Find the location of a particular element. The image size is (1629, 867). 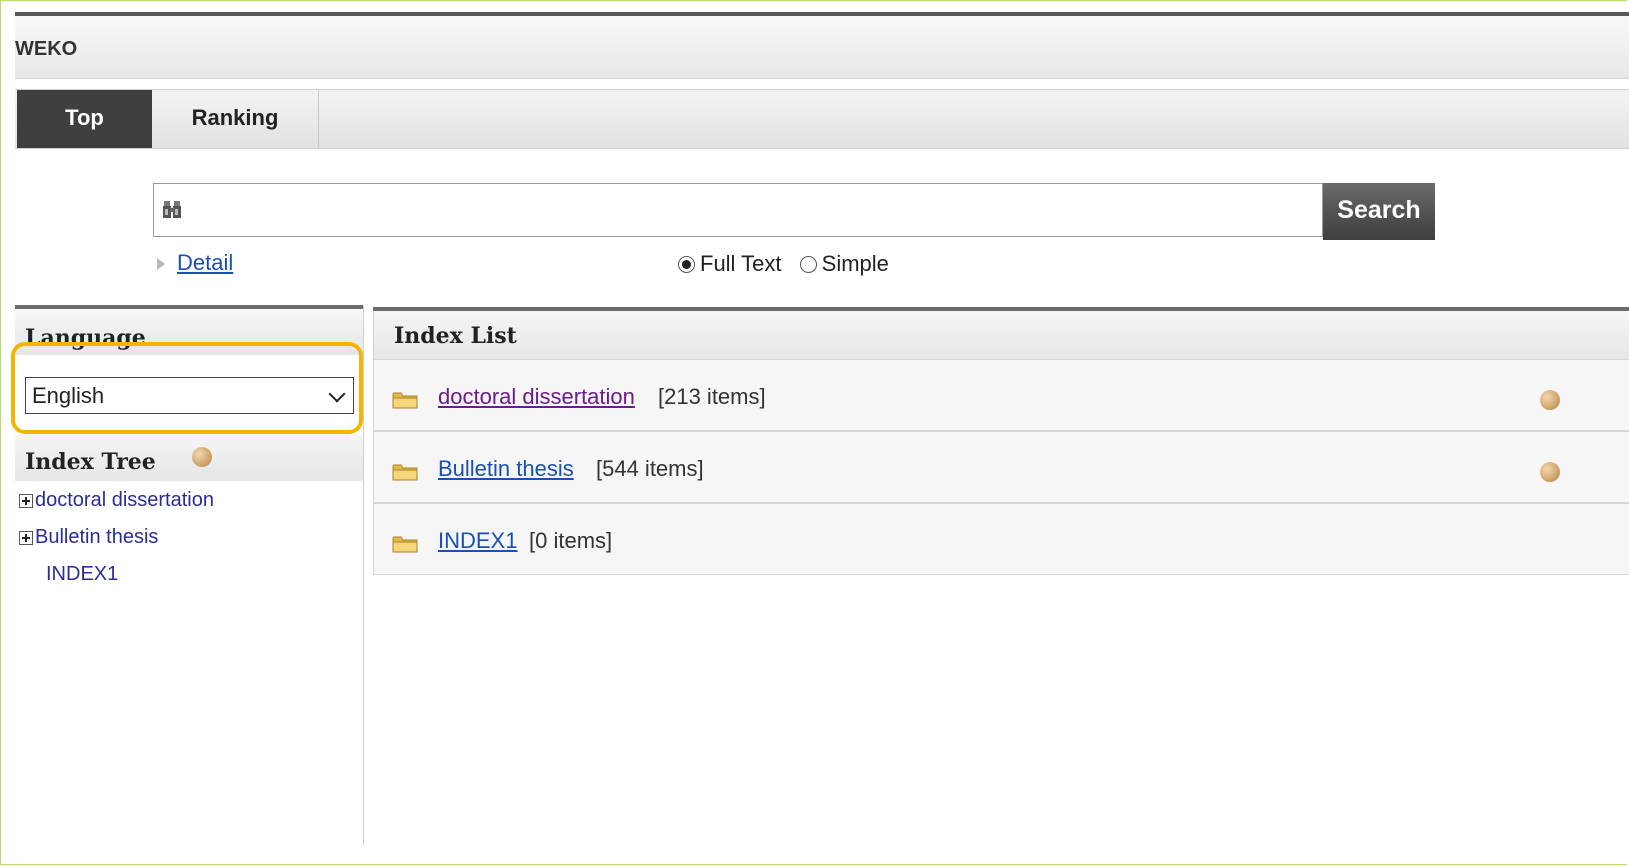

full-text-label: Full Text is located at coordinates (741, 264).